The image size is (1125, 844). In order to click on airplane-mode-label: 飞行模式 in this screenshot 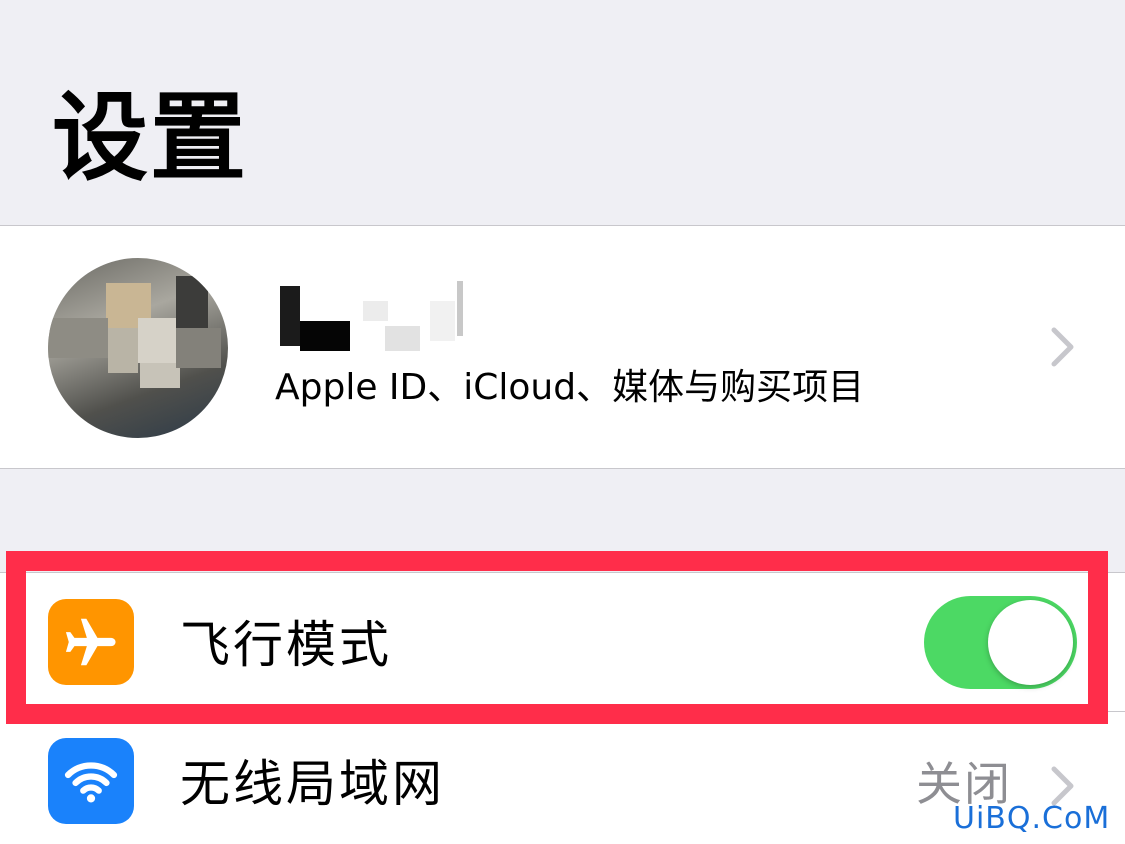, I will do `click(286, 645)`.